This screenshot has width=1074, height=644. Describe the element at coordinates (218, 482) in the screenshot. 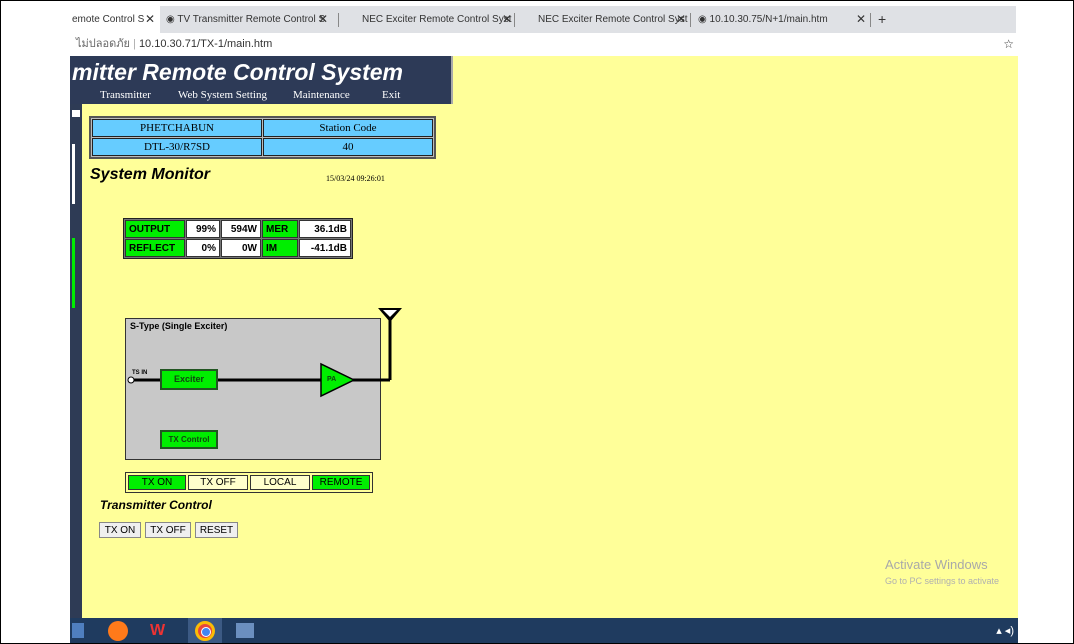

I see `status-tx-off: TX OFF` at that location.